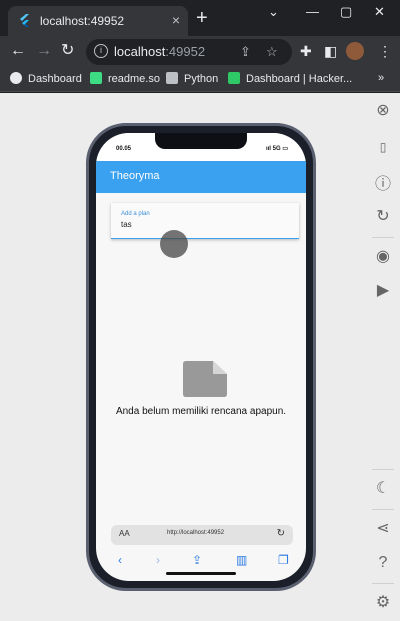 The height and width of the screenshot is (621, 400). I want to click on bookmark-readme: readme.so, so click(125, 78).